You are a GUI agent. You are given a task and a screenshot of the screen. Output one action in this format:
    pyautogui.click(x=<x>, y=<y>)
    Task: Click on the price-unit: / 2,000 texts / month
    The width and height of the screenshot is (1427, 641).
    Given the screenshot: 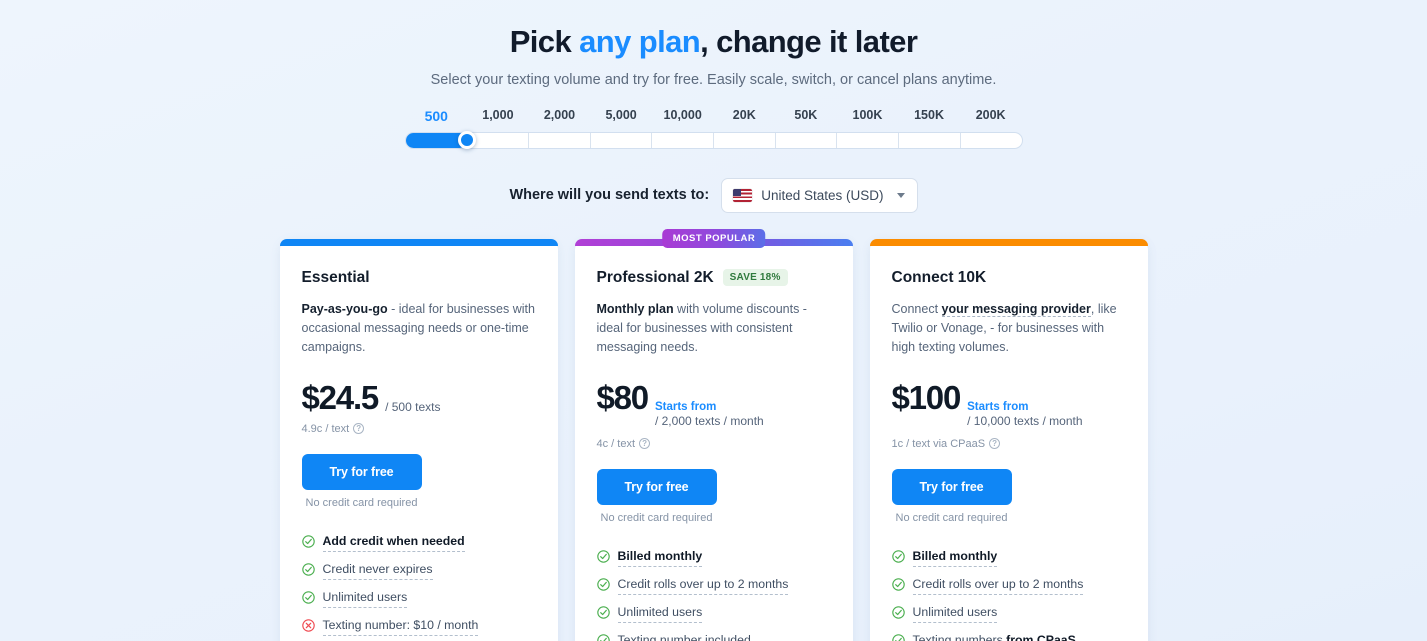 What is the action you would take?
    pyautogui.click(x=709, y=421)
    